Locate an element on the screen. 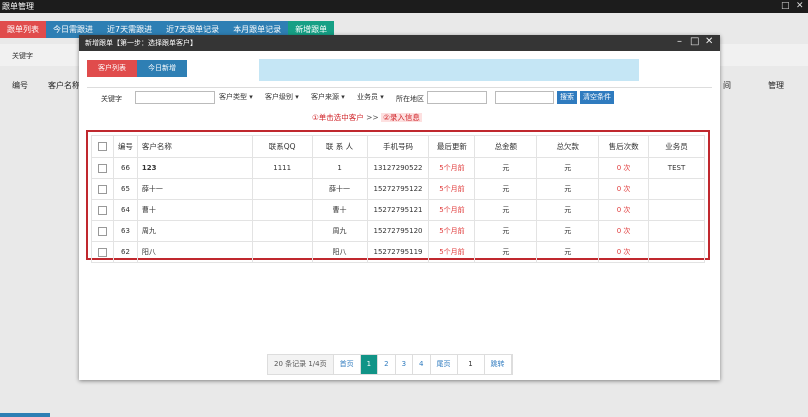  cell-phone: 15272795122 is located at coordinates (398, 189).